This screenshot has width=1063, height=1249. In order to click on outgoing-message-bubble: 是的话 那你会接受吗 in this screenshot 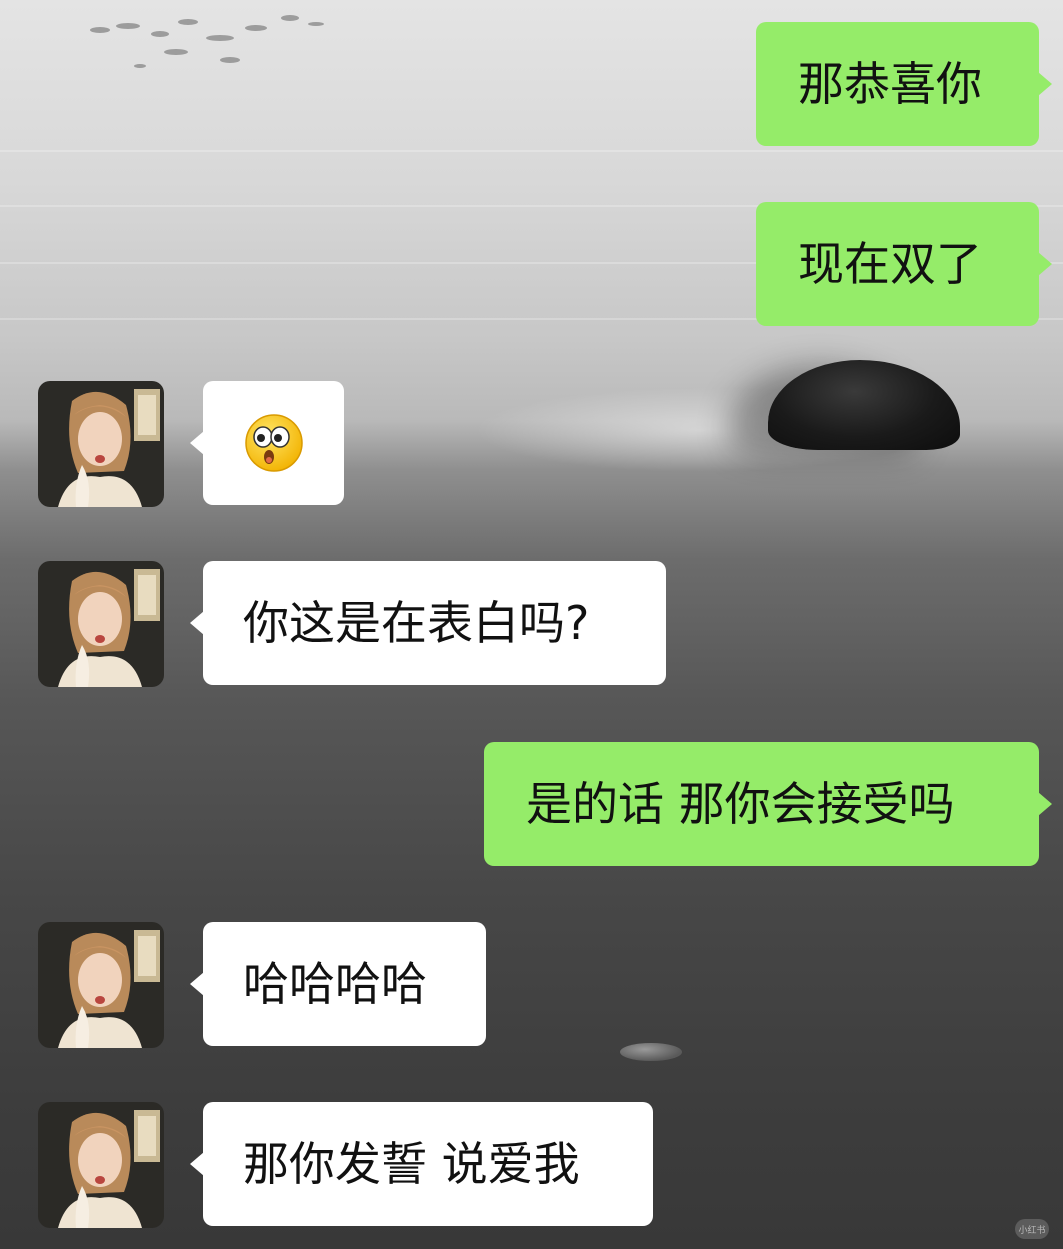, I will do `click(768, 804)`.